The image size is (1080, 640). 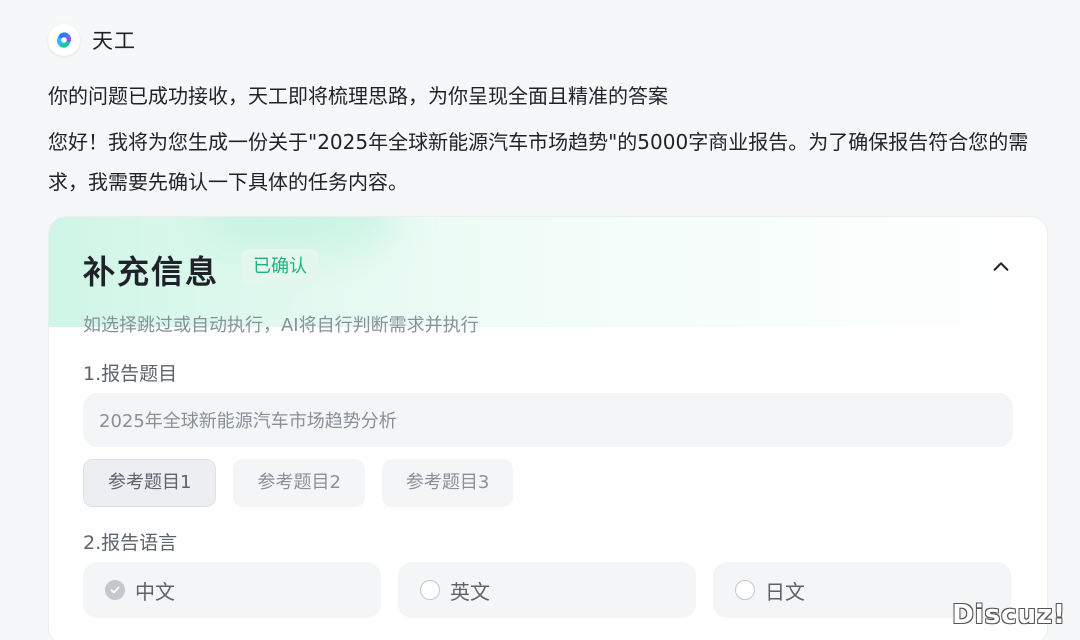 I want to click on language-options: 中文 英文 日文, so click(x=547, y=590).